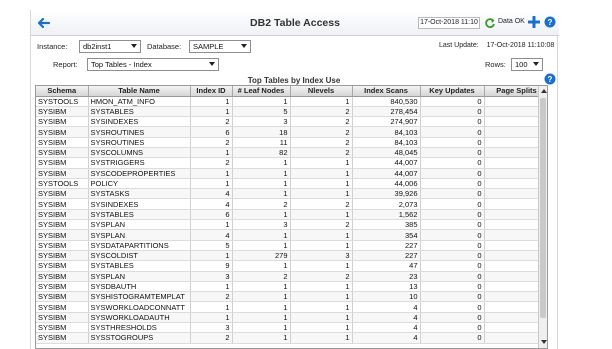 The height and width of the screenshot is (349, 612). I want to click on table-cell: SYSWORKLOADAUTH, so click(139, 318).